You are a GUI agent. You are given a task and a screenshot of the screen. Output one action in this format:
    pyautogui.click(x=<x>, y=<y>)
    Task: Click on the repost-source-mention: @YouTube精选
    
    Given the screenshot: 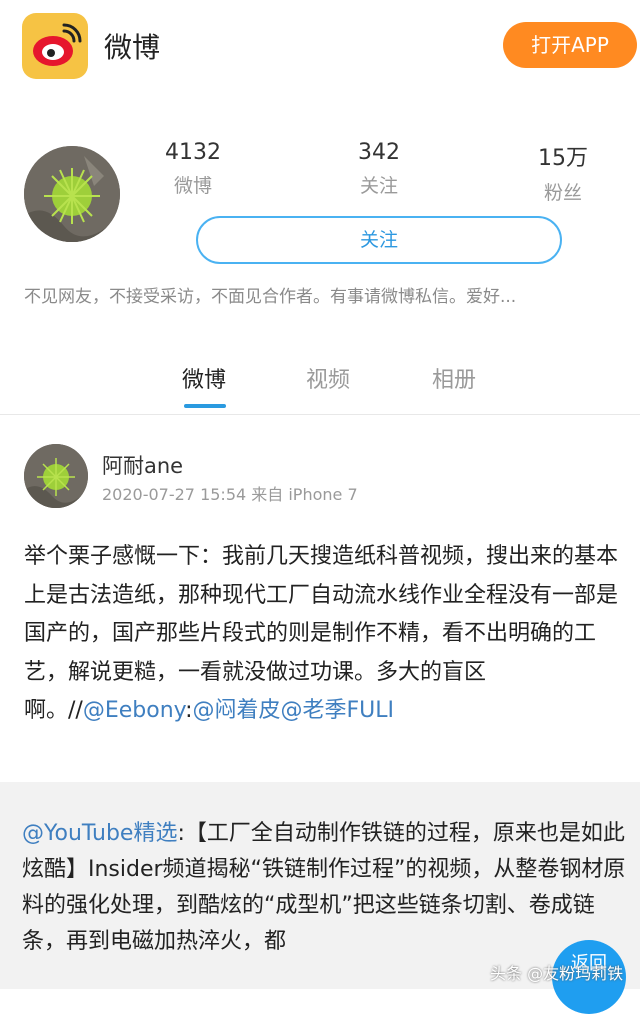 What is the action you would take?
    pyautogui.click(x=99, y=833)
    